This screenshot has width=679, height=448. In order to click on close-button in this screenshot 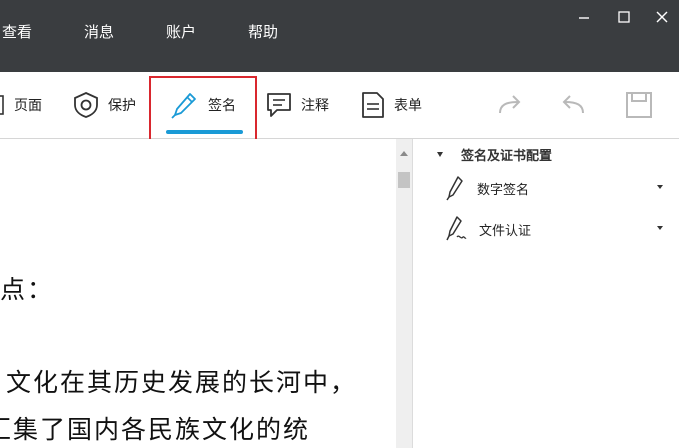, I will do `click(662, 17)`.